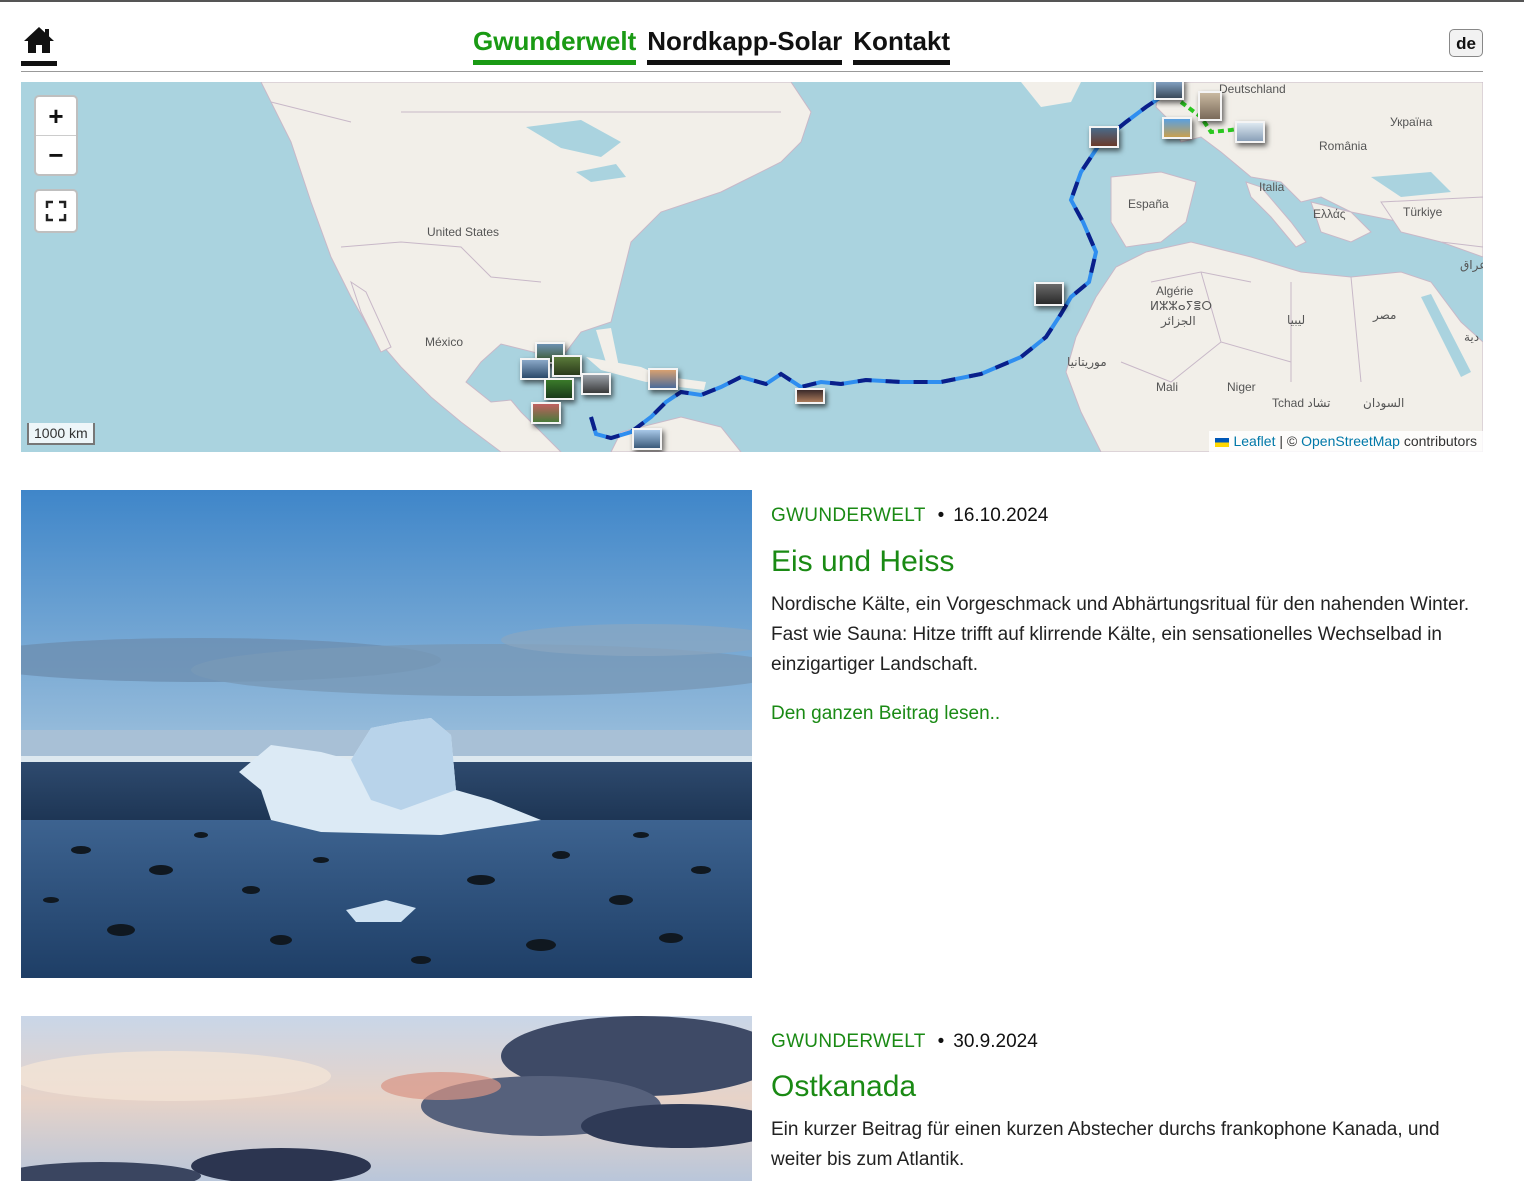 This screenshot has height=1181, width=1524. Describe the element at coordinates (1148, 204) in the screenshot. I see `label-espana: España` at that location.